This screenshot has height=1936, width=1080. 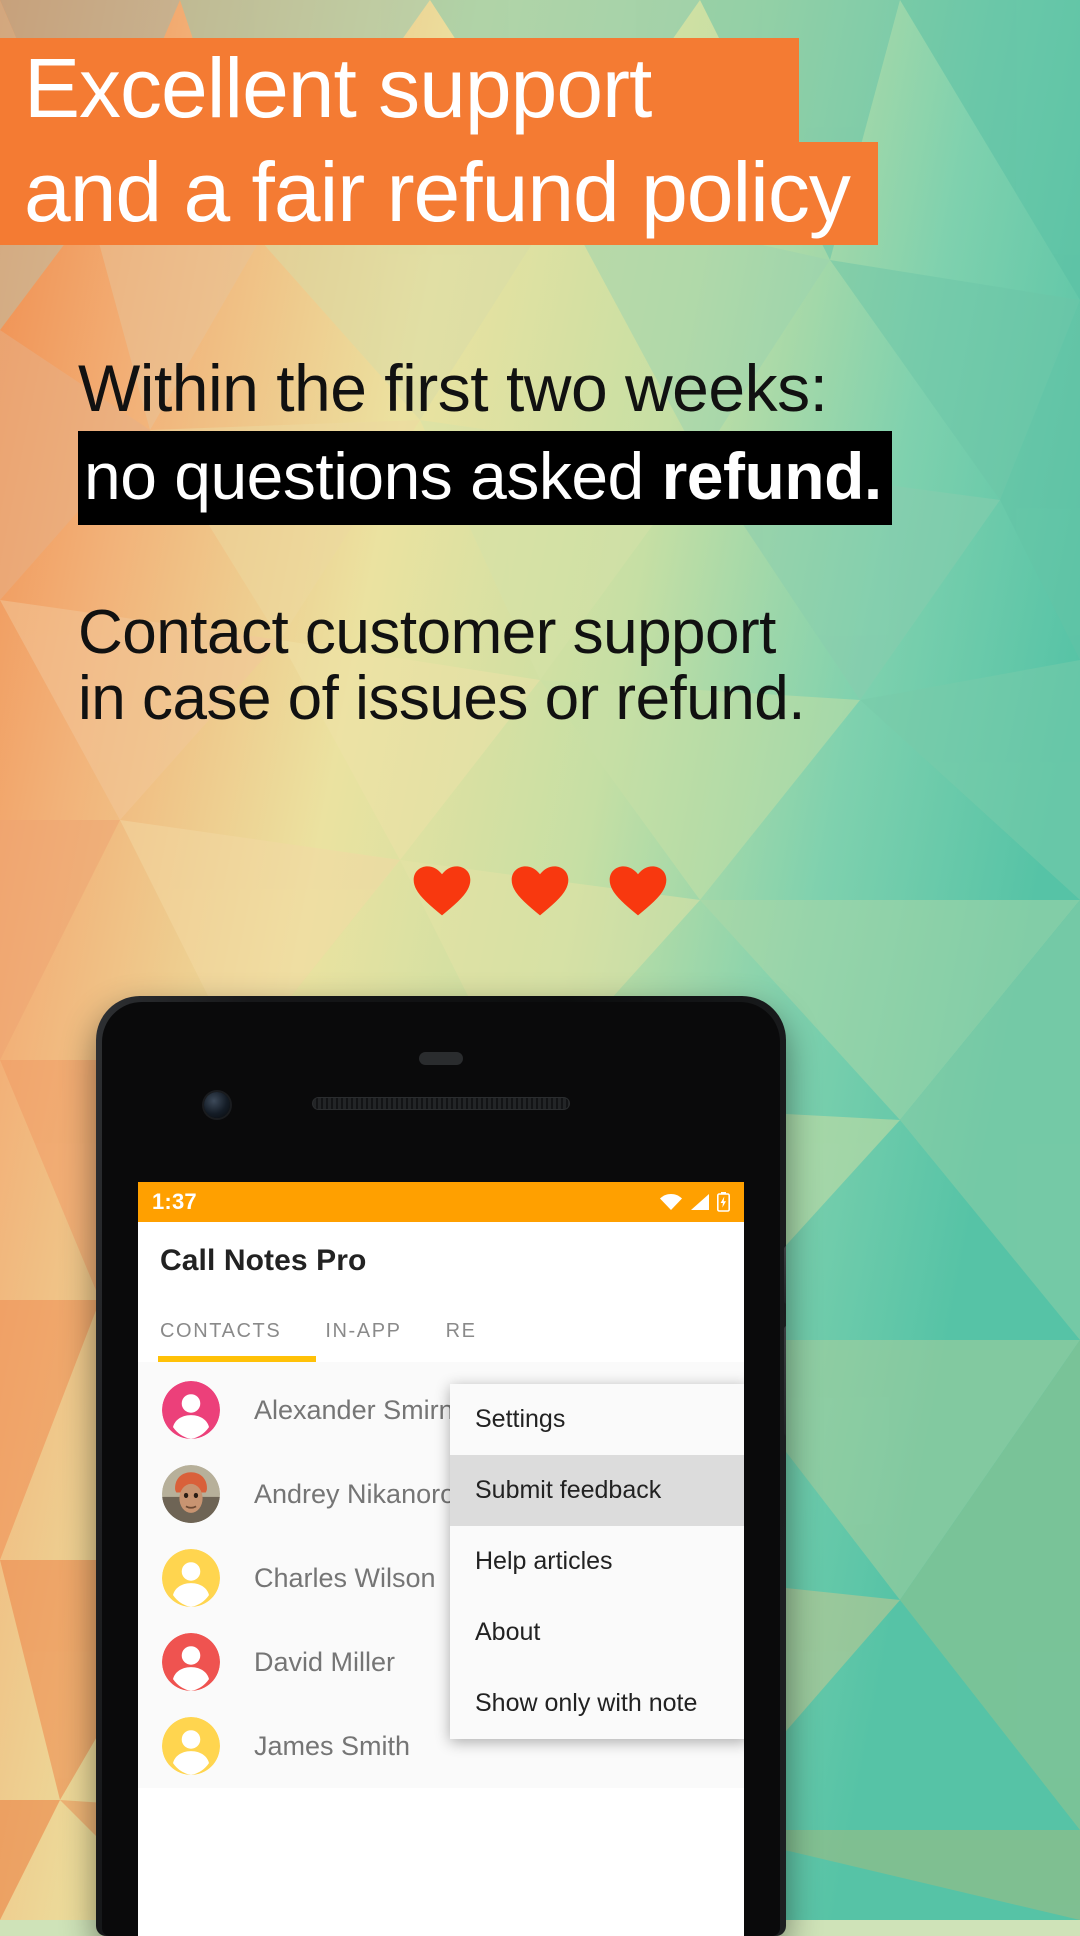 What do you see at coordinates (723, 1202) in the screenshot?
I see `battery-icon` at bounding box center [723, 1202].